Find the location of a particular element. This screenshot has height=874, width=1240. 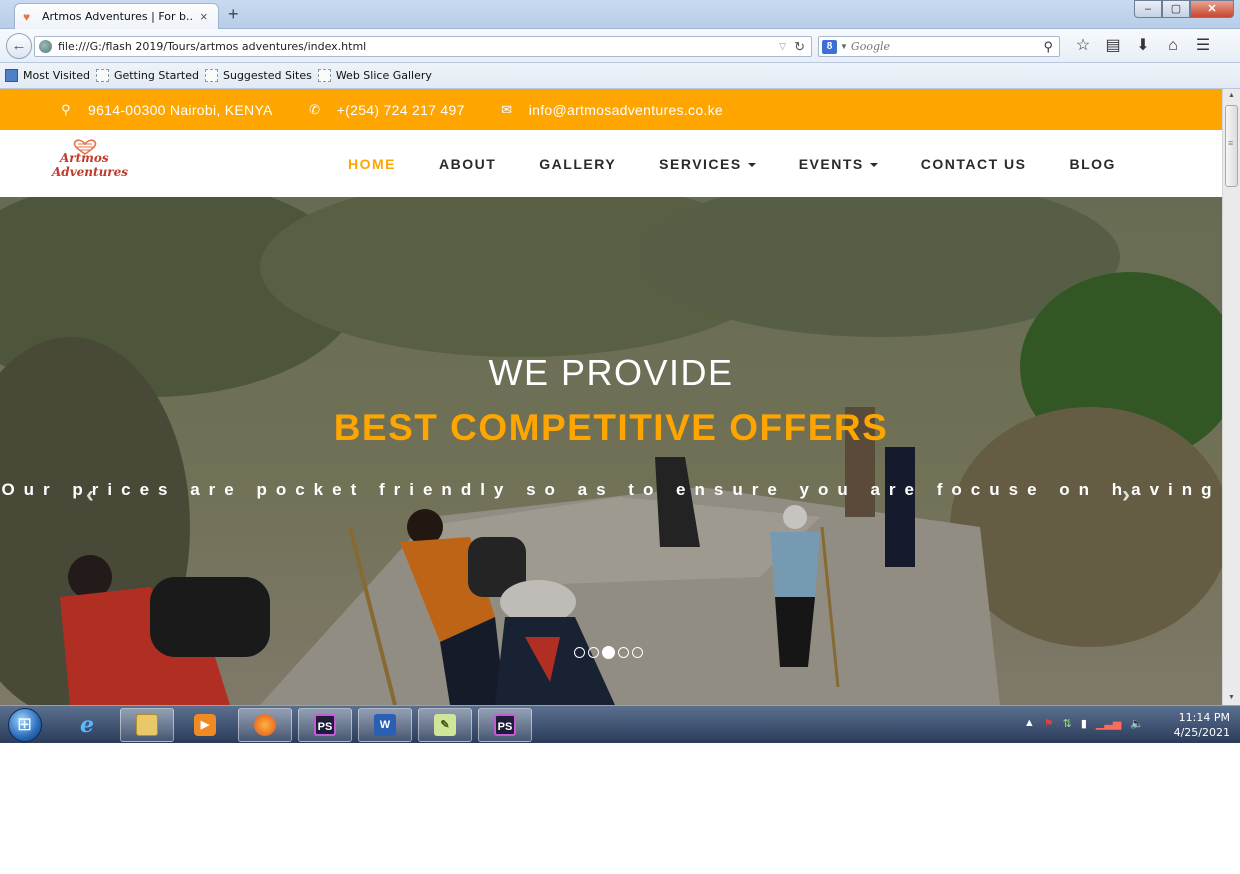

nav-blog: BLOG is located at coordinates (1092, 164).